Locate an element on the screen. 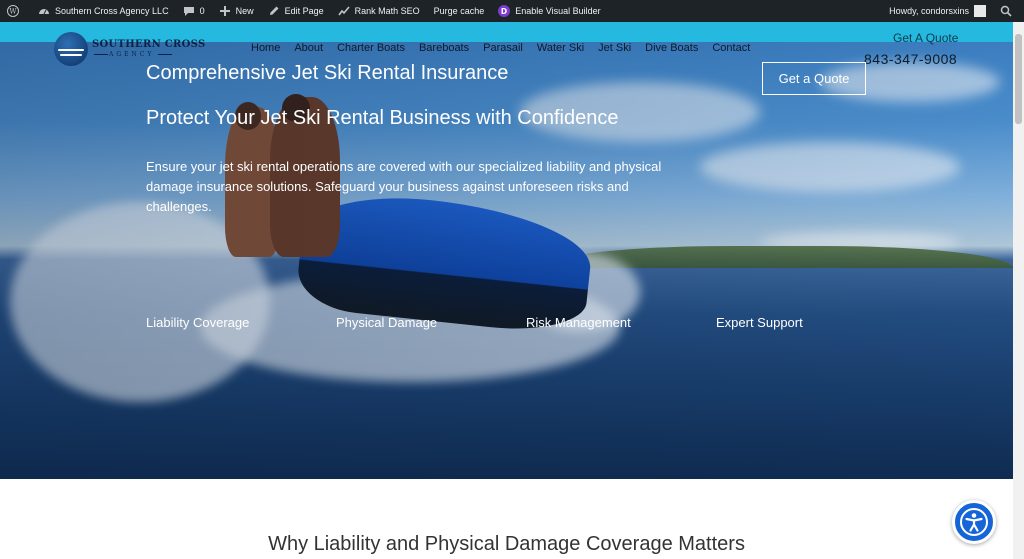 The image size is (1024, 559). wordpress-logo-button: W is located at coordinates (15, 11).